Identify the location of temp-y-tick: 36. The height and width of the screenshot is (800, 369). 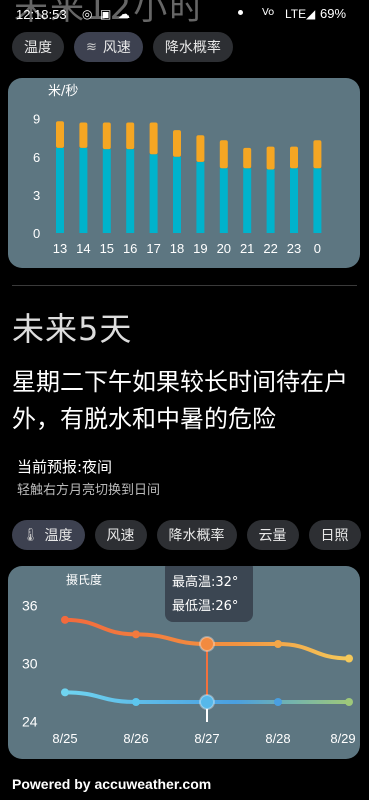
(30, 605).